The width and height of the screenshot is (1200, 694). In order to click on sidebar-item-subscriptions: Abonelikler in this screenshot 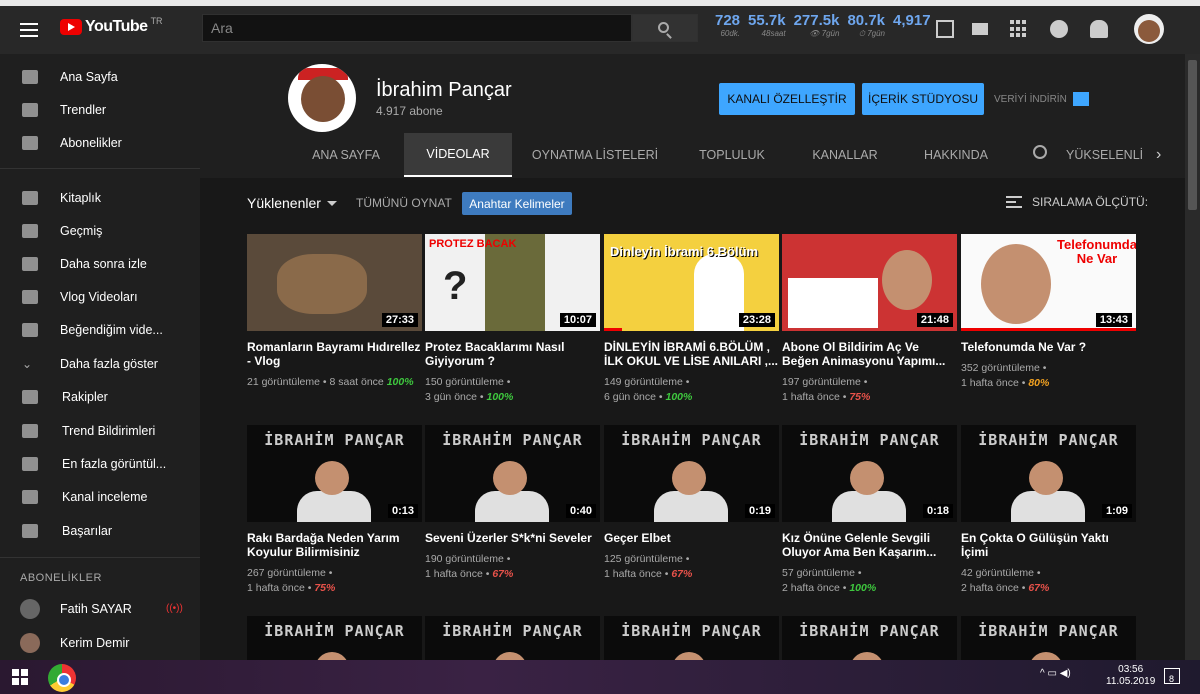, I will do `click(100, 142)`.